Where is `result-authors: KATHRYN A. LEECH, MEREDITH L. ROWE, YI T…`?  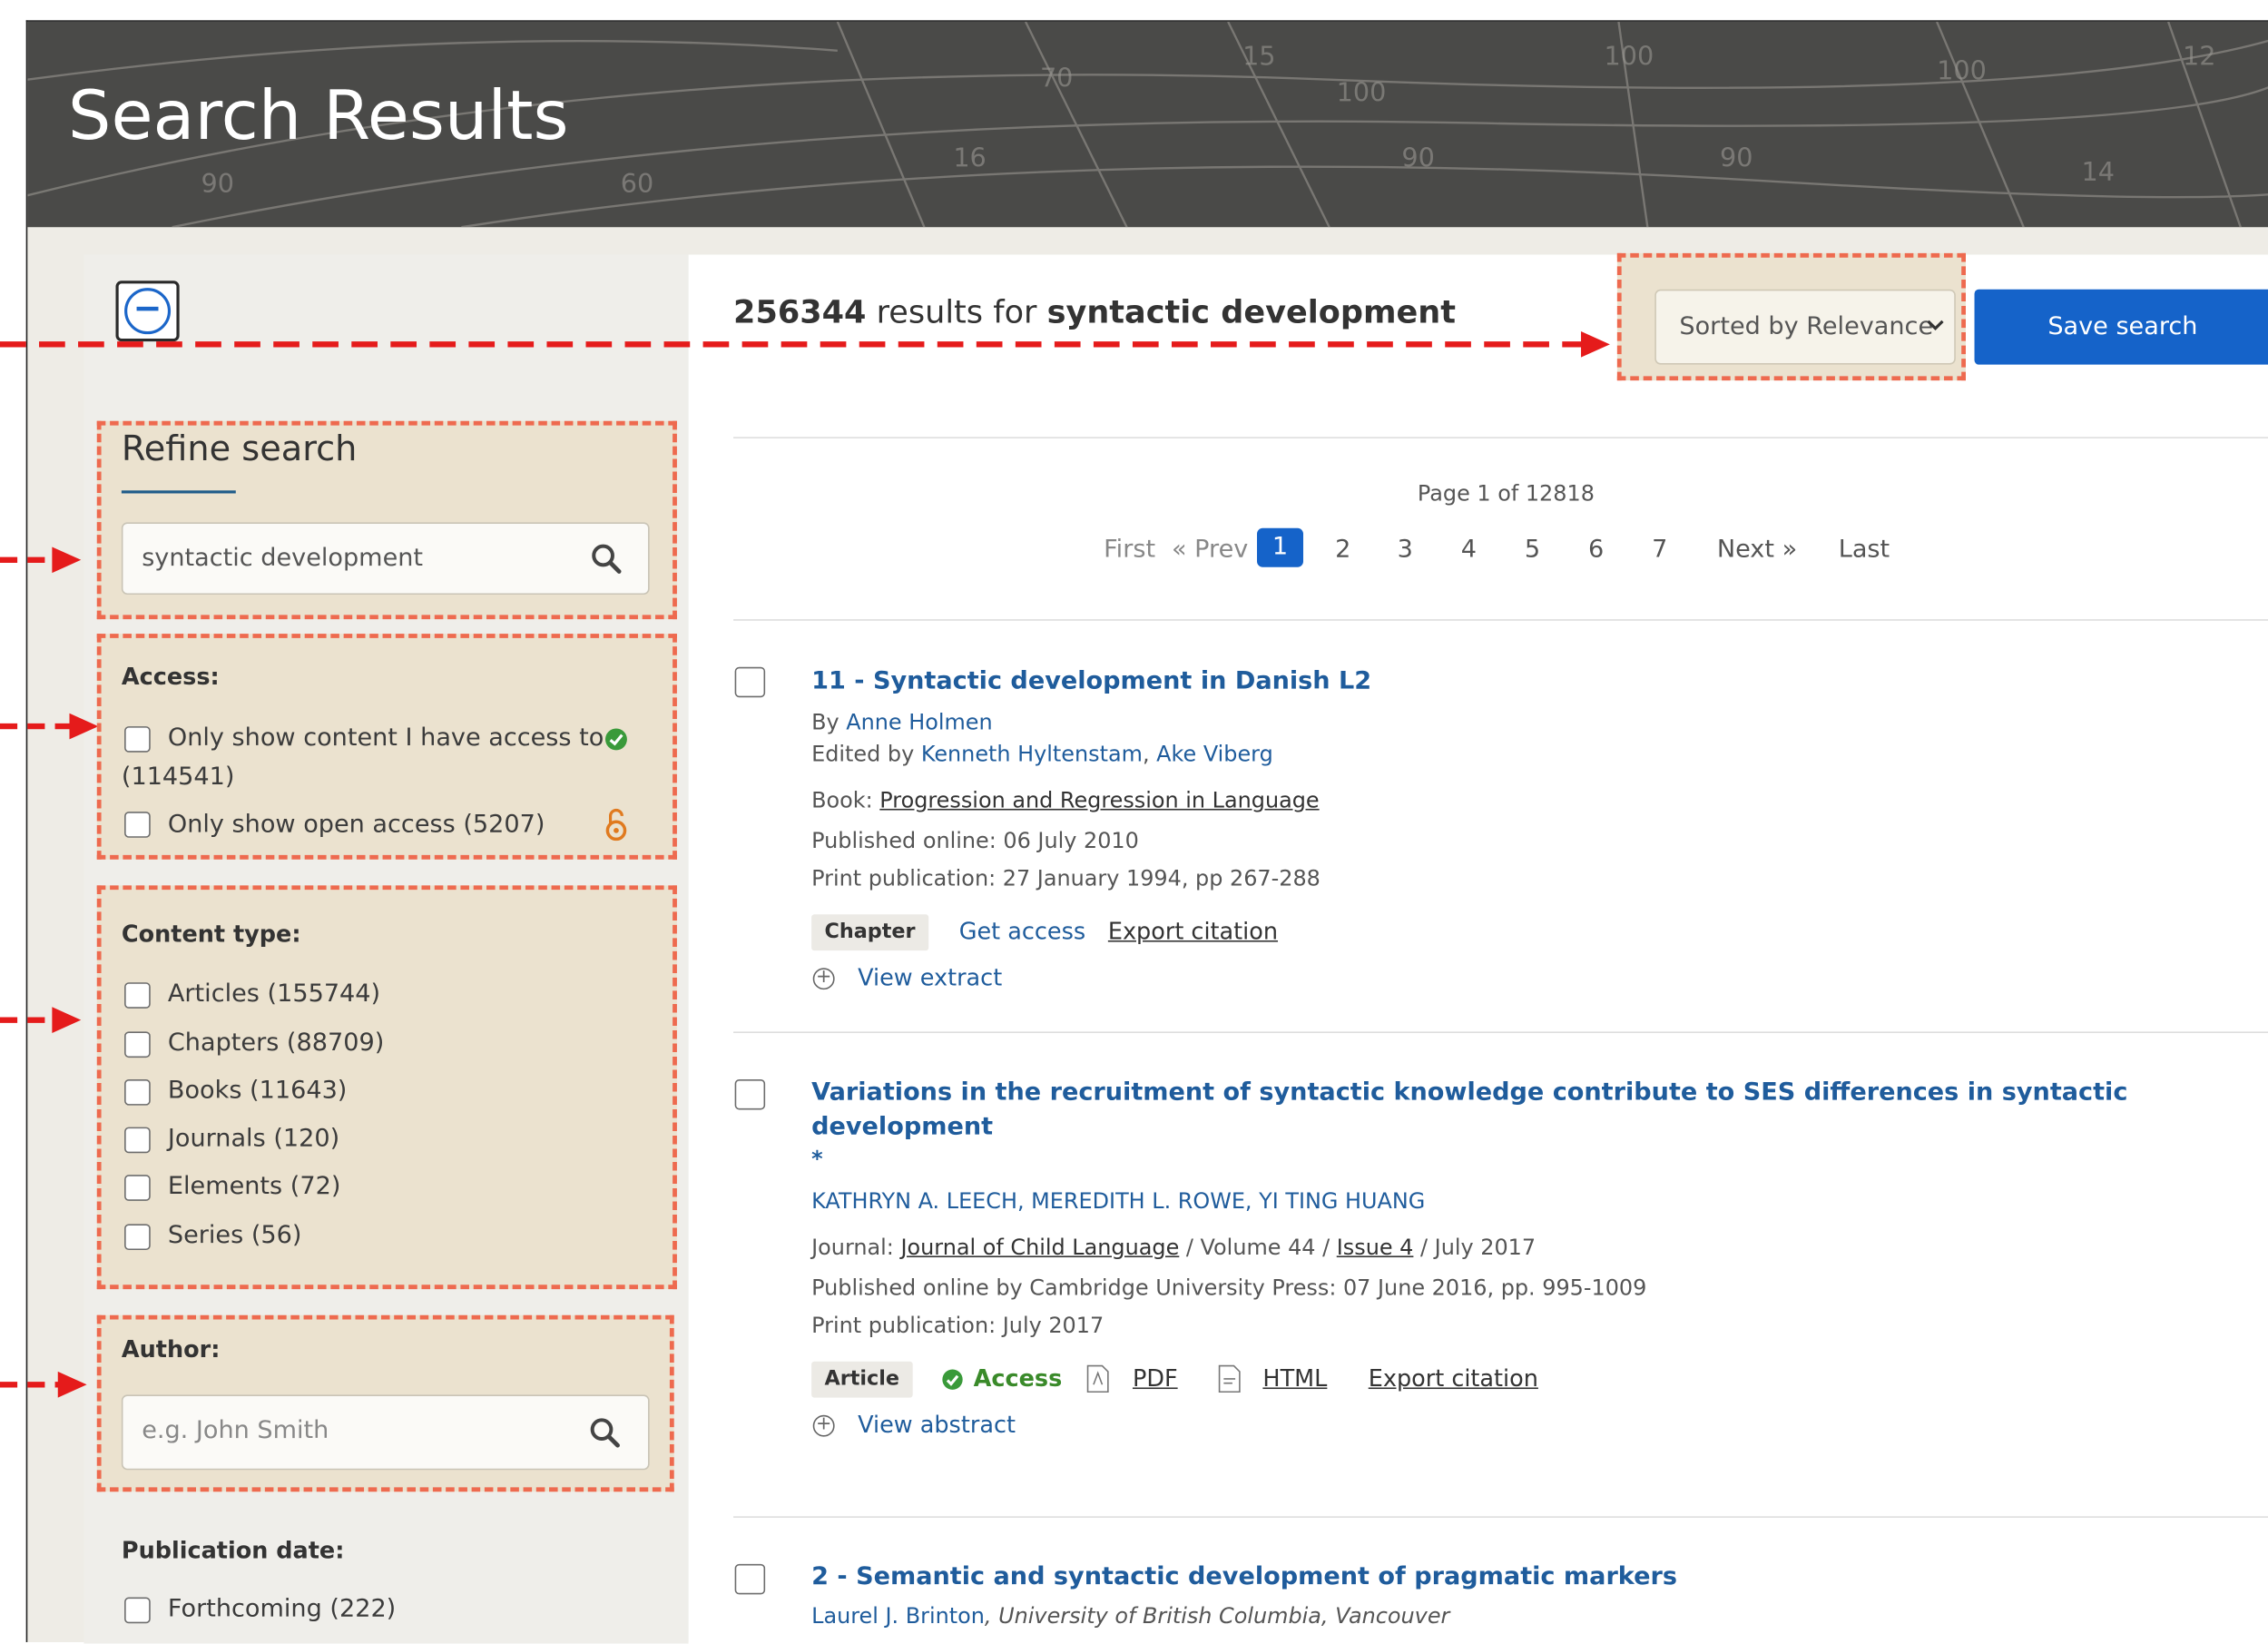
result-authors: KATHRYN A. LEECH, MEREDITH L. ROWE, YI T… is located at coordinates (1118, 1201).